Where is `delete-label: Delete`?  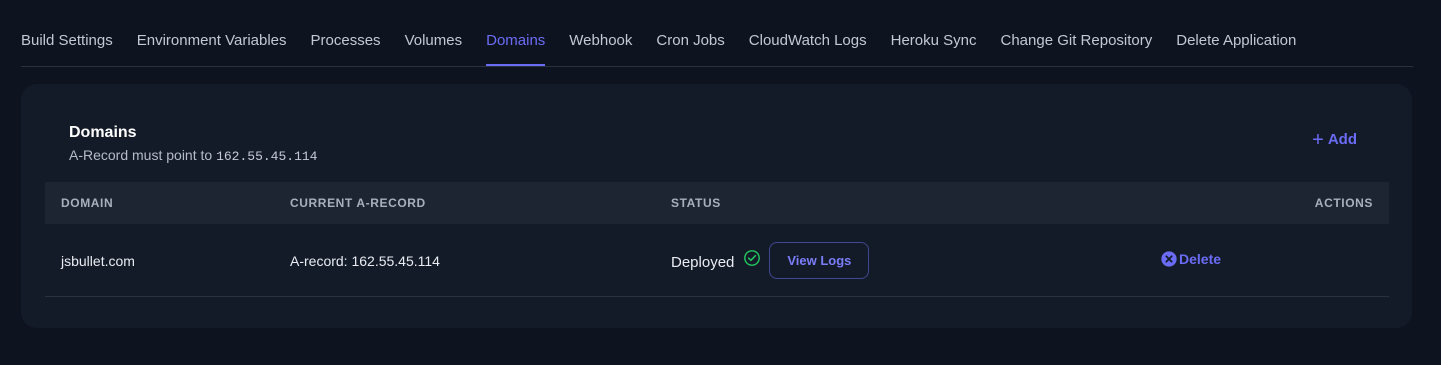 delete-label: Delete is located at coordinates (1200, 259).